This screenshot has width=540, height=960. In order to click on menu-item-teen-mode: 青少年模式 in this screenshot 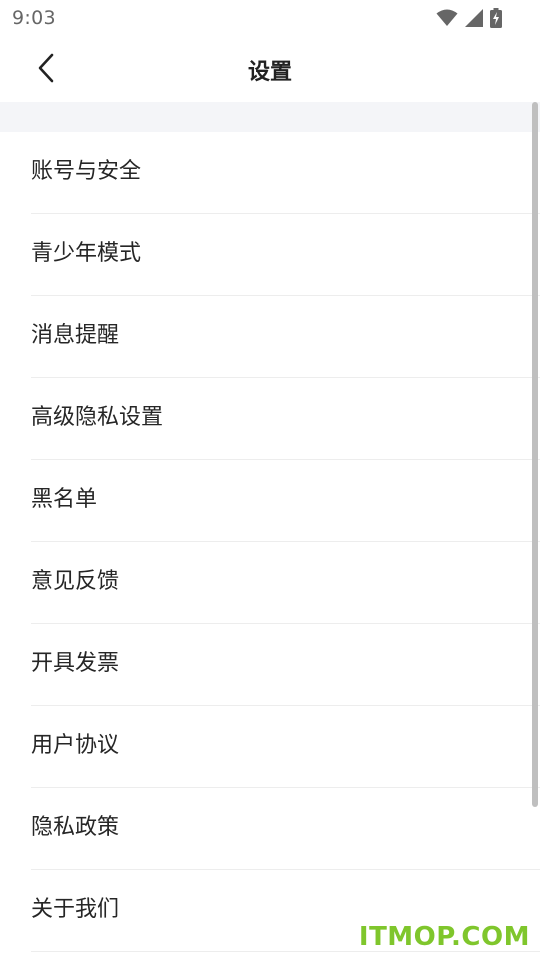, I will do `click(285, 255)`.